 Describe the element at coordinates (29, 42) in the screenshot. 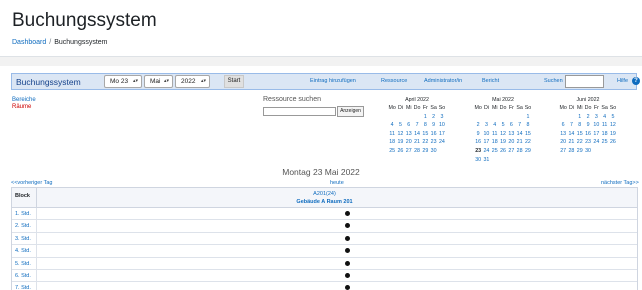

I see `breadcrumb-dashboard-link: Dashboard` at that location.